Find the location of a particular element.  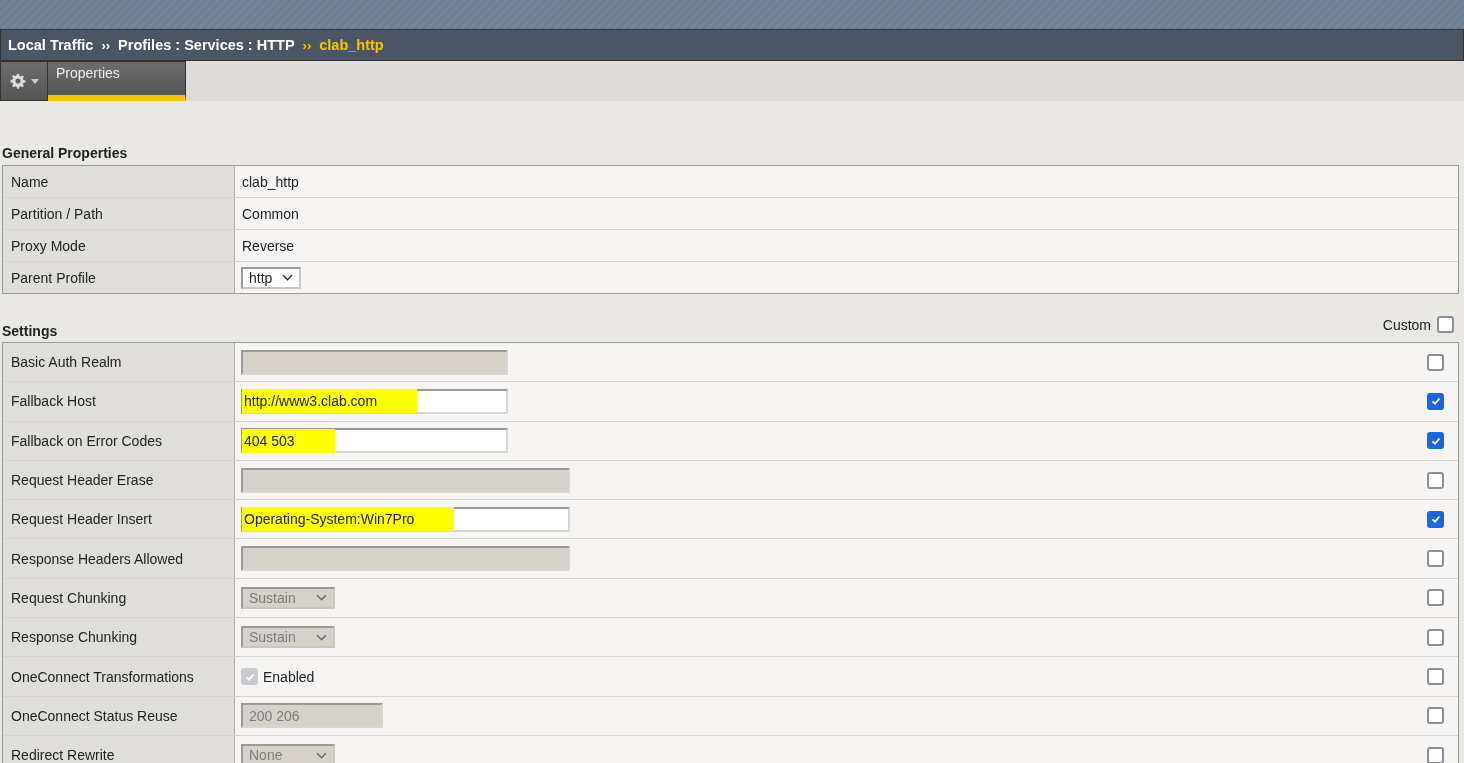

dropdown-caret-icon is located at coordinates (34, 81).